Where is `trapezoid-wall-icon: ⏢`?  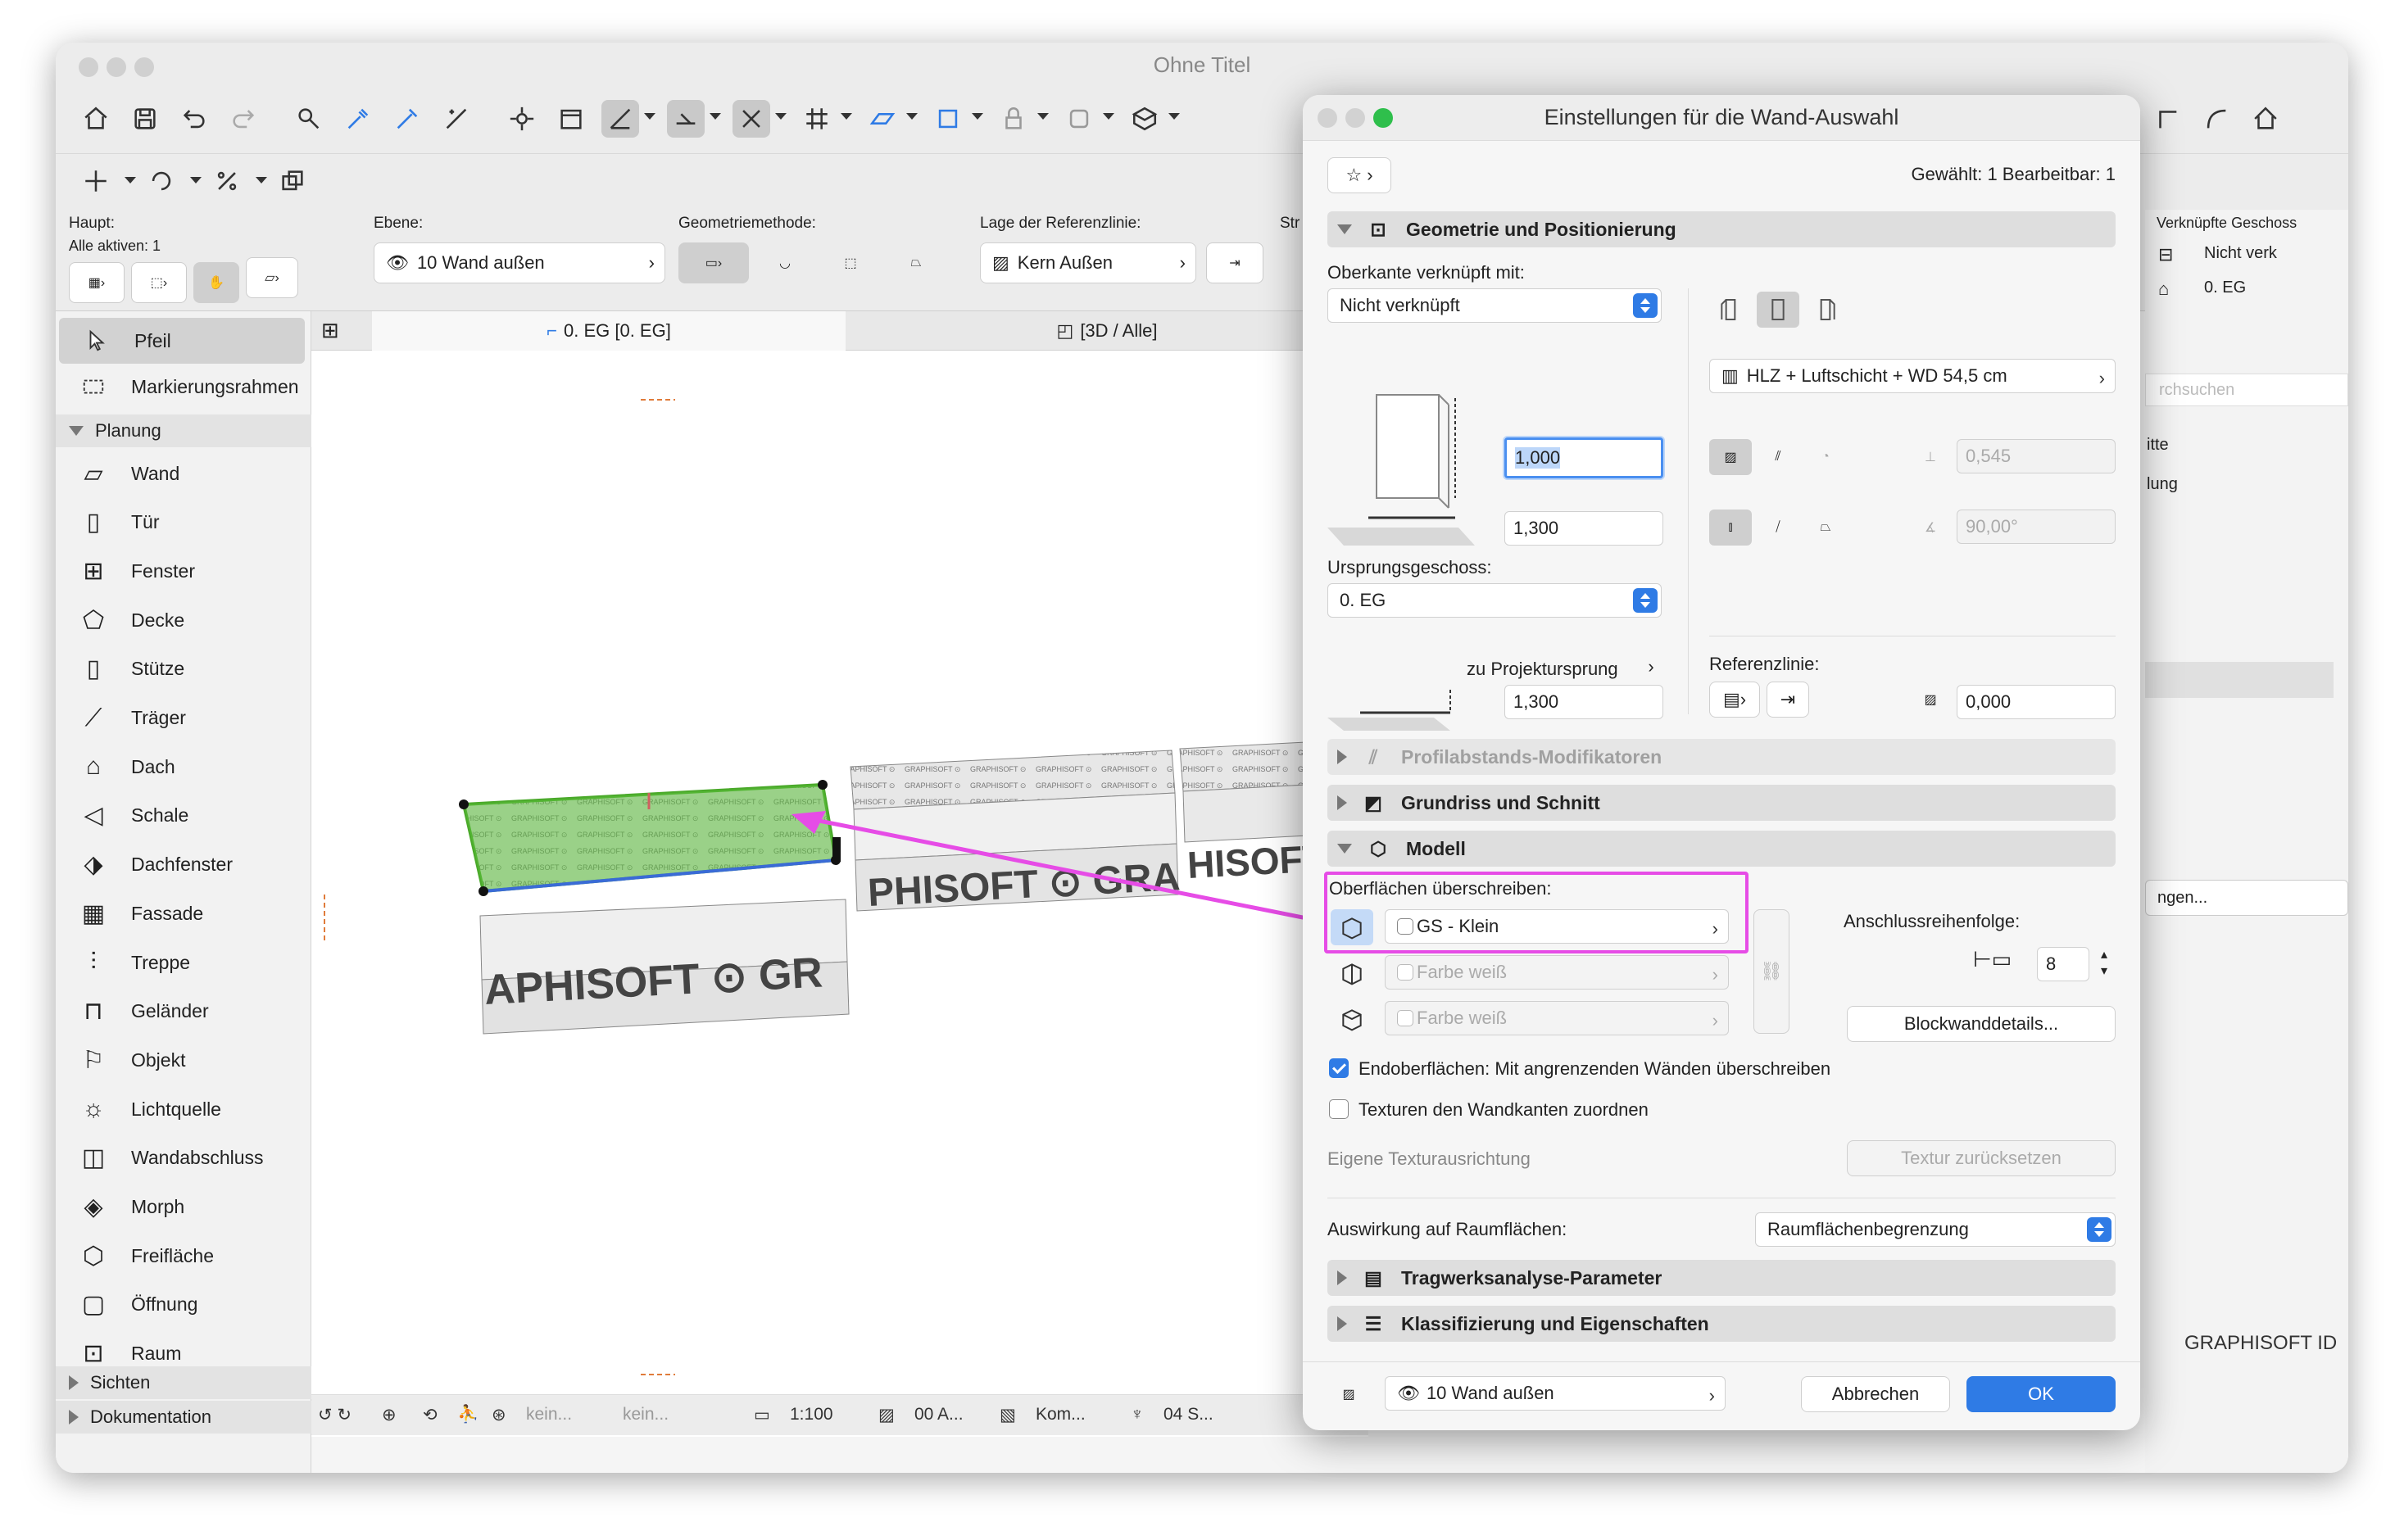 trapezoid-wall-icon: ⏢ is located at coordinates (916, 262).